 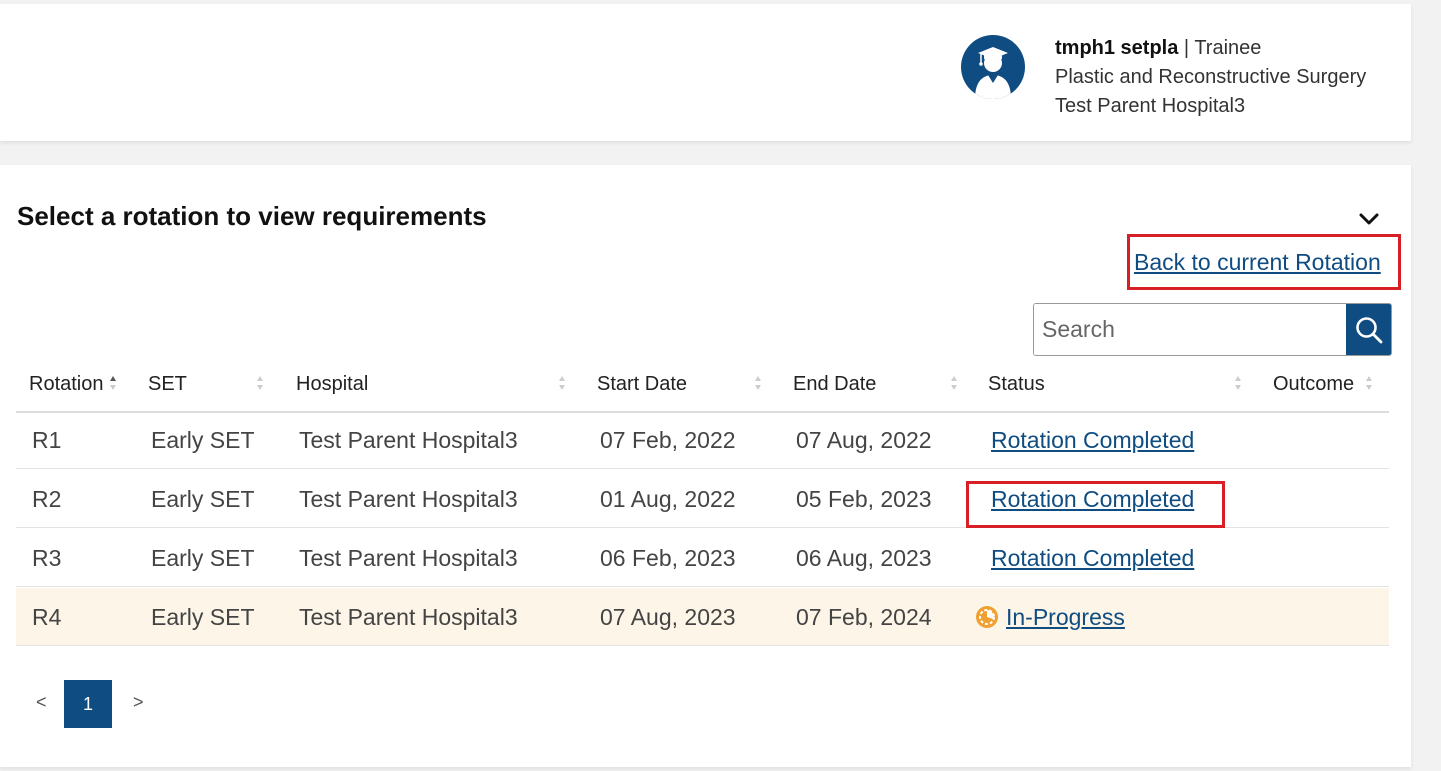 I want to click on section-title: Select a rotation to view requirements, so click(x=252, y=216).